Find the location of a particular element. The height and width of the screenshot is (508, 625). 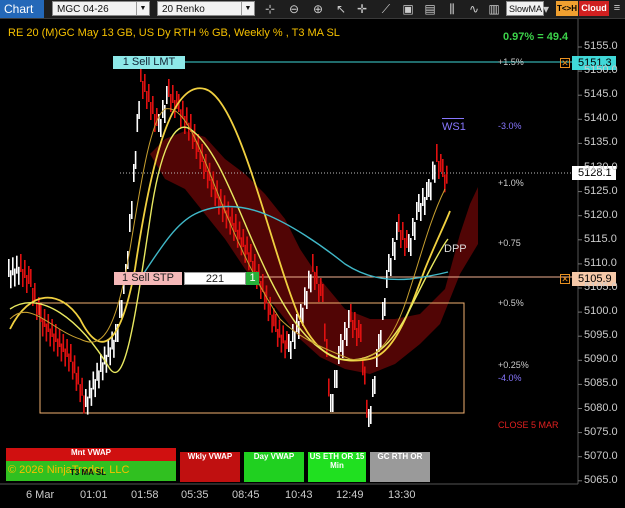

weekly-vwap-legend: Wkly VWAP is located at coordinates (210, 467).